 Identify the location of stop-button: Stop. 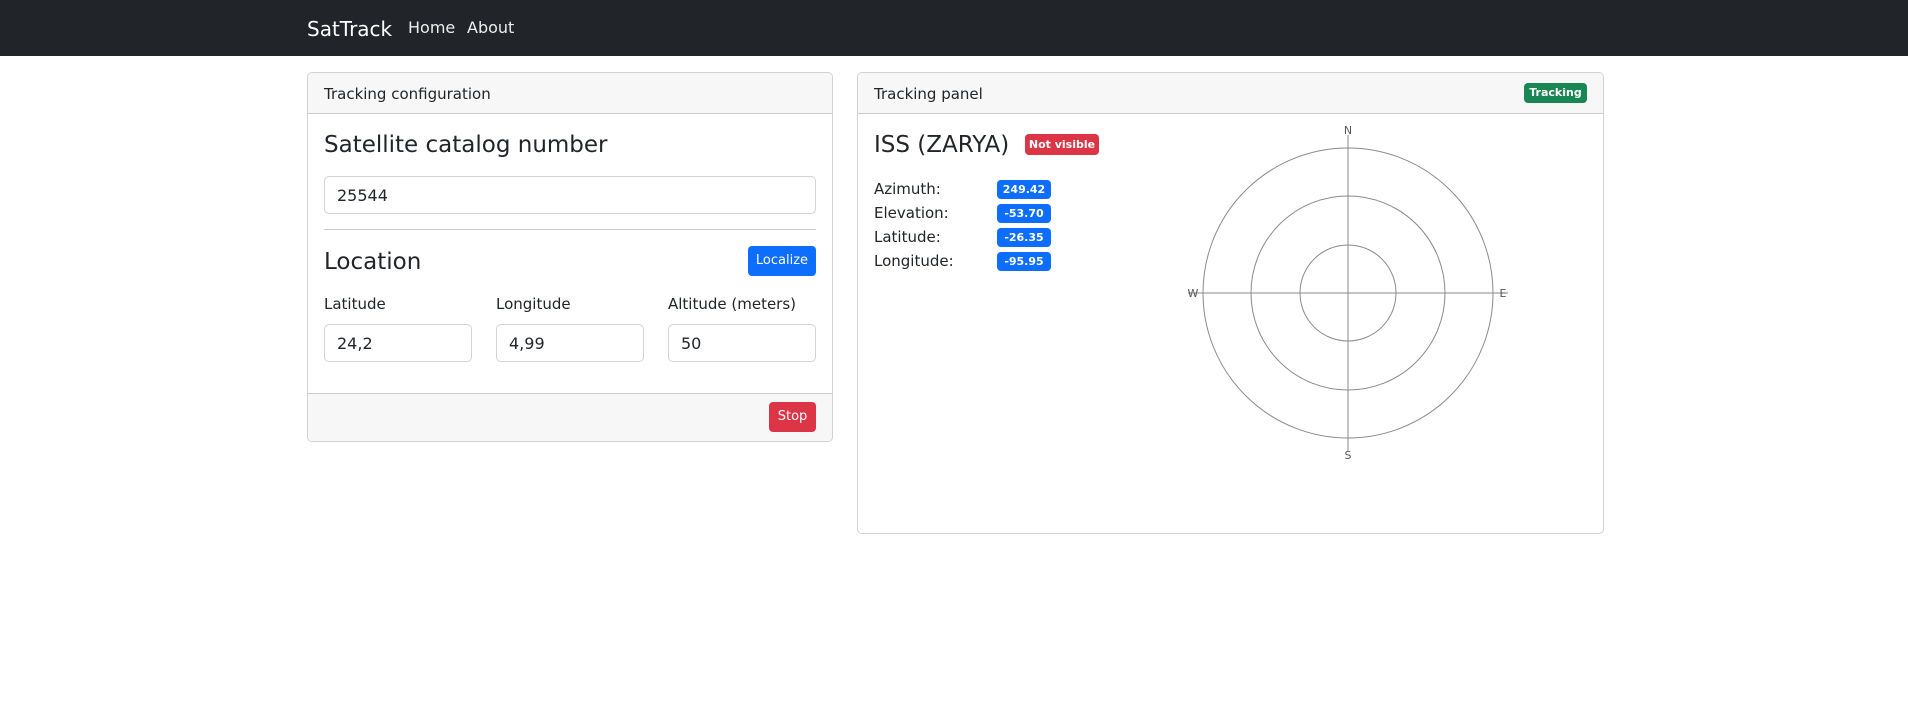
(792, 417).